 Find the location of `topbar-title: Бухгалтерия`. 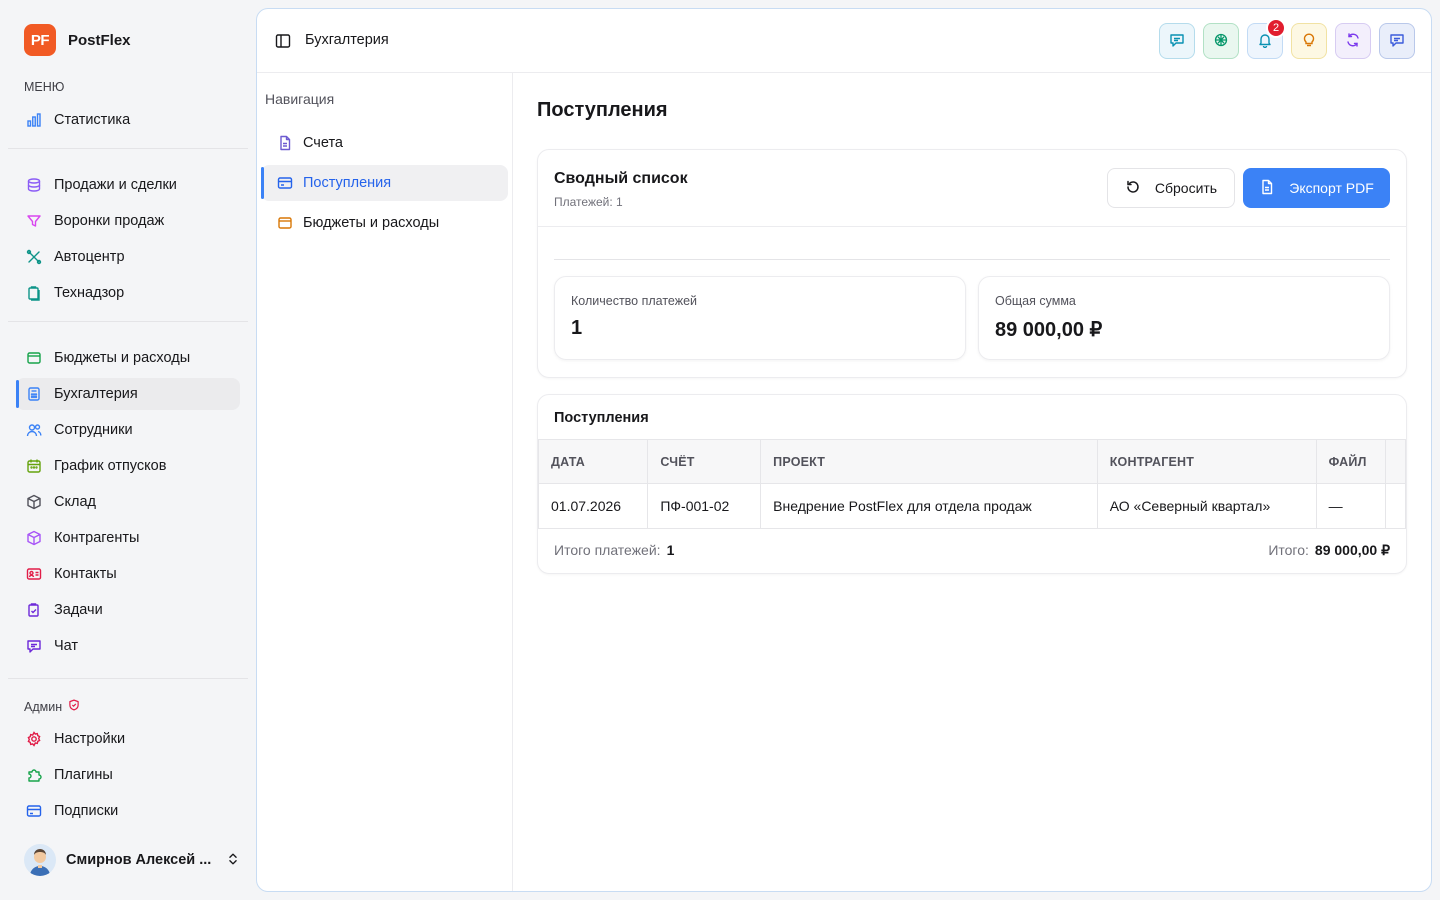

topbar-title: Бухгалтерия is located at coordinates (347, 40).